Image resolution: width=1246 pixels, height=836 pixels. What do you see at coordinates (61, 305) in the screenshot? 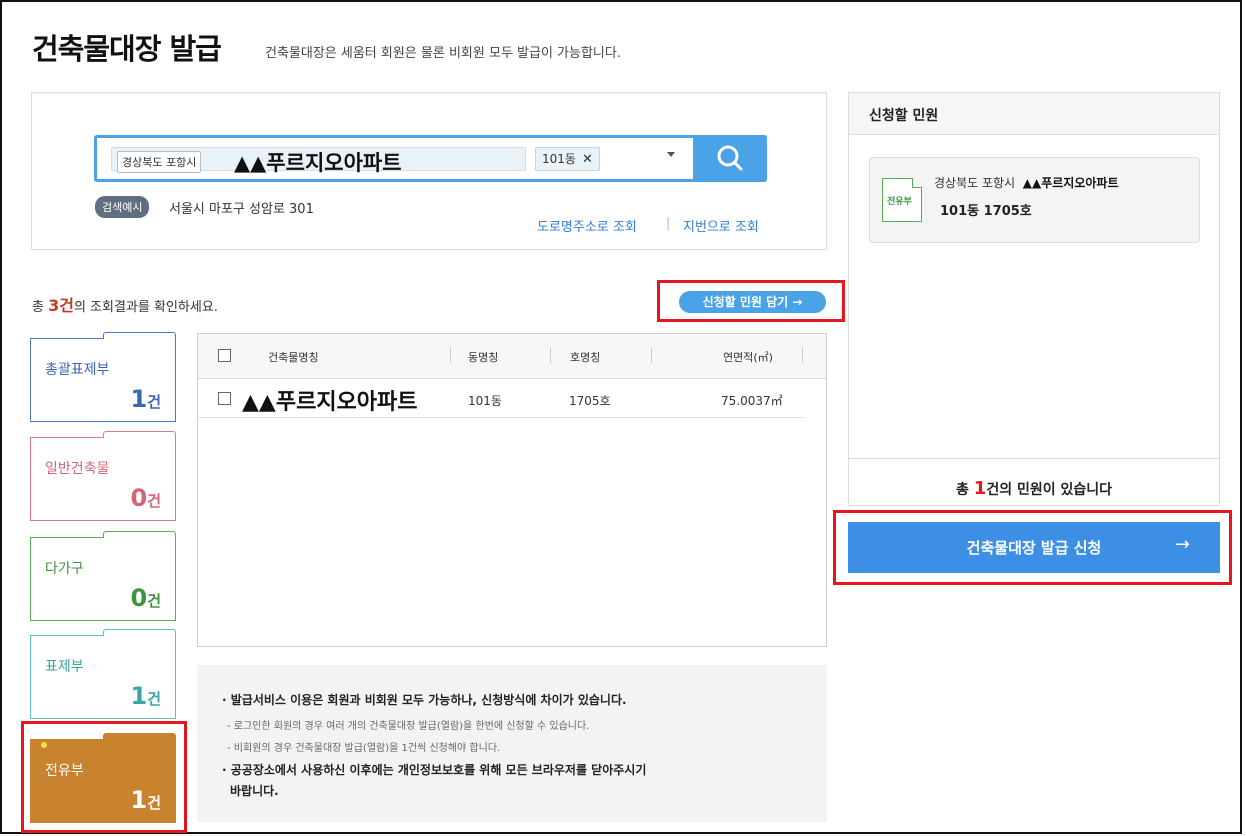
I see `result-count: 3건` at bounding box center [61, 305].